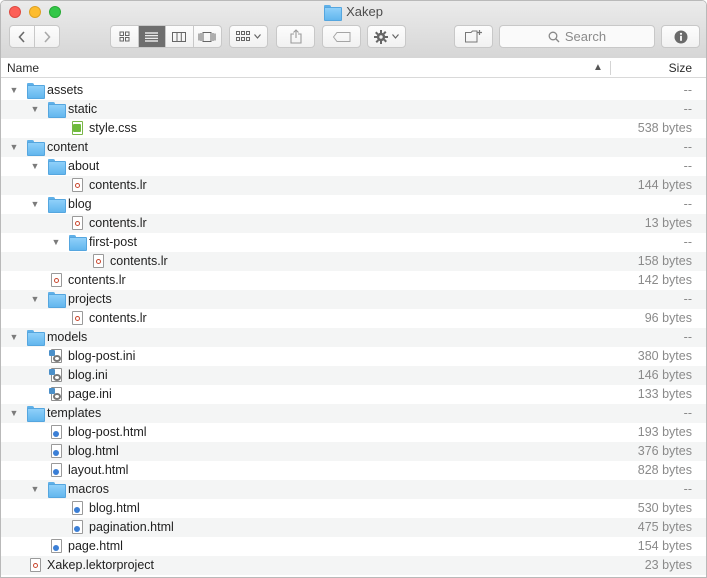 The width and height of the screenshot is (707, 578). I want to click on info-icon, so click(680, 36).